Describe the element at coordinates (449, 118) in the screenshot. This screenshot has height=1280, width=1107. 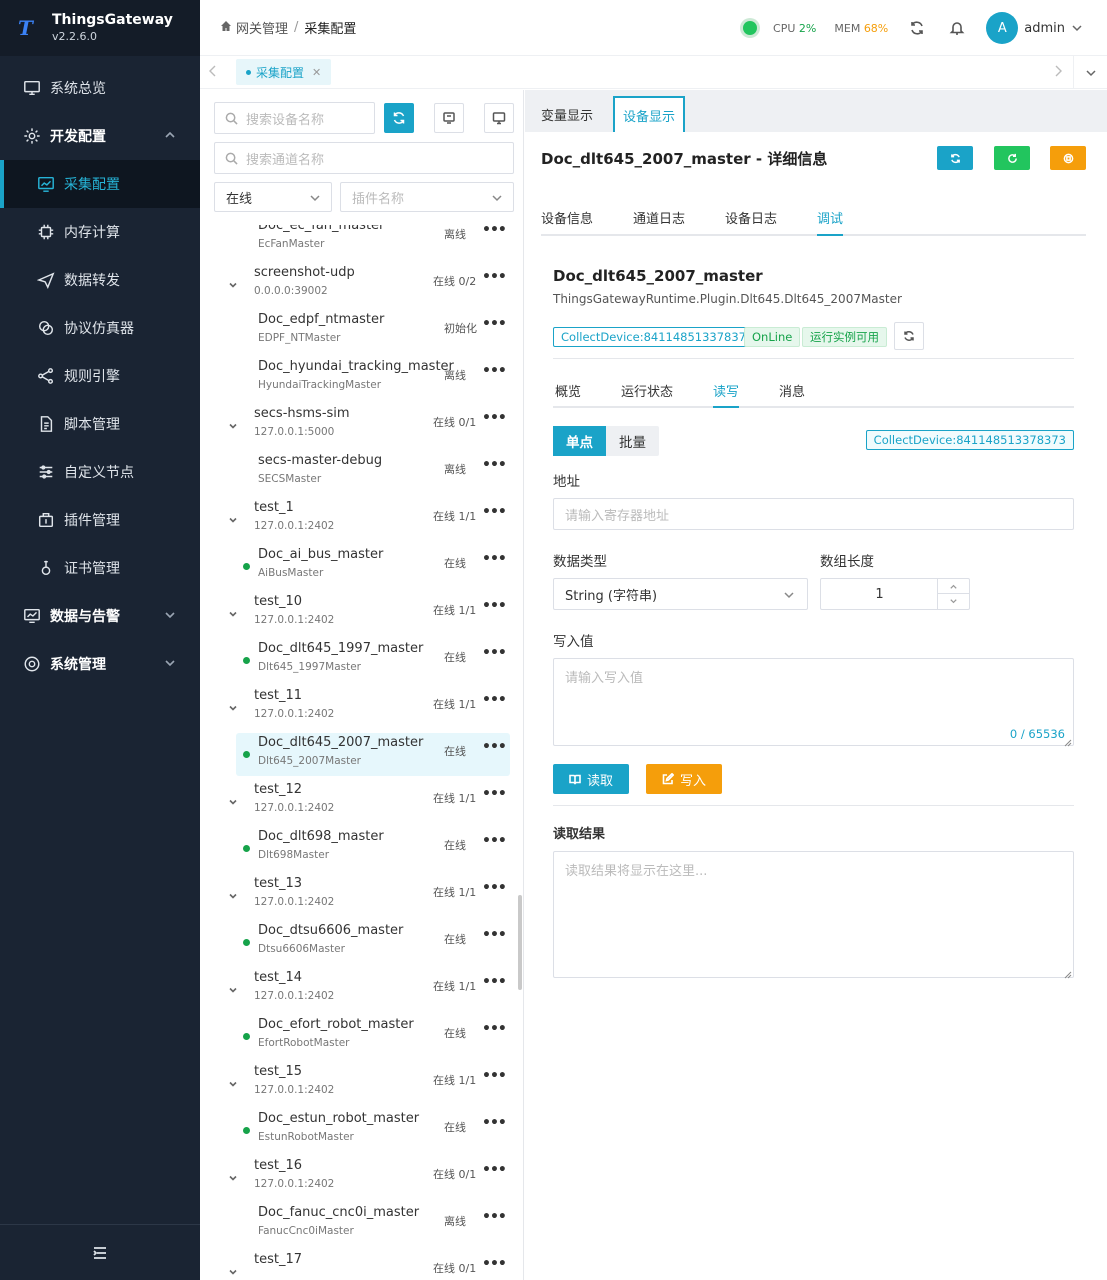
I see `collapse-tree-button` at that location.